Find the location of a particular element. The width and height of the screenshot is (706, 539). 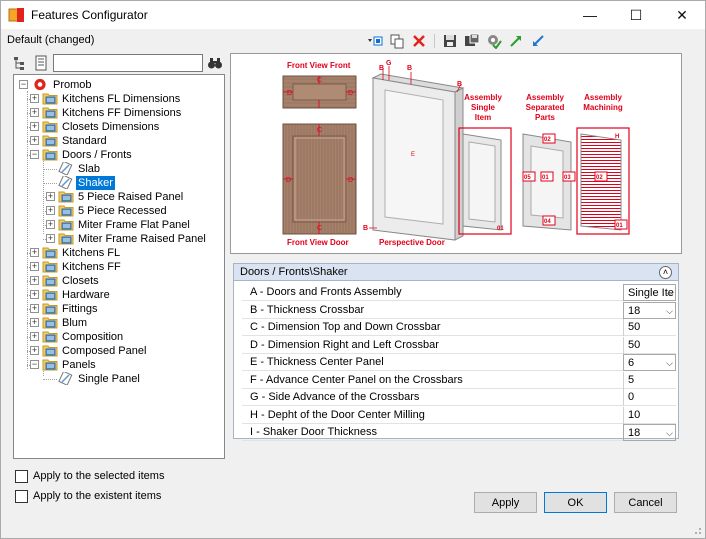

property-value-dropdown: Single Ite ⌵ is located at coordinates (649, 292).